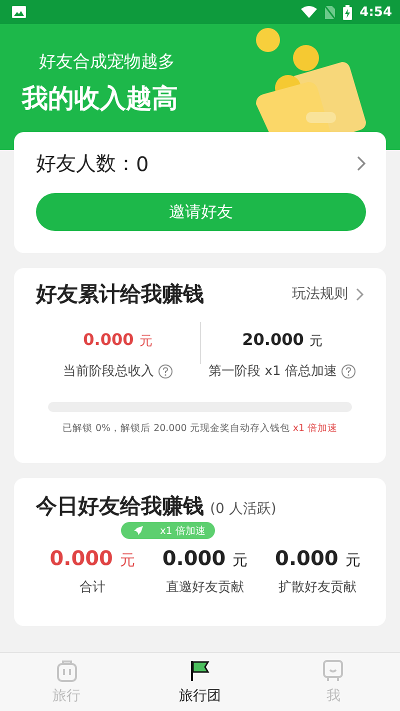 The image size is (400, 711). I want to click on nav-tab: 我, so click(333, 682).